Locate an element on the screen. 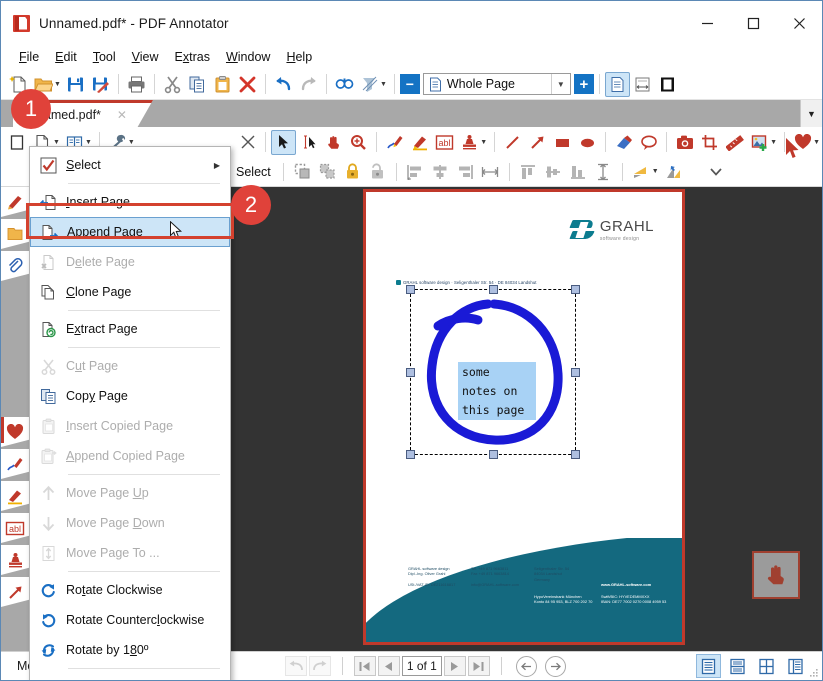 The image size is (823, 681). minimize-button is located at coordinates (707, 23).